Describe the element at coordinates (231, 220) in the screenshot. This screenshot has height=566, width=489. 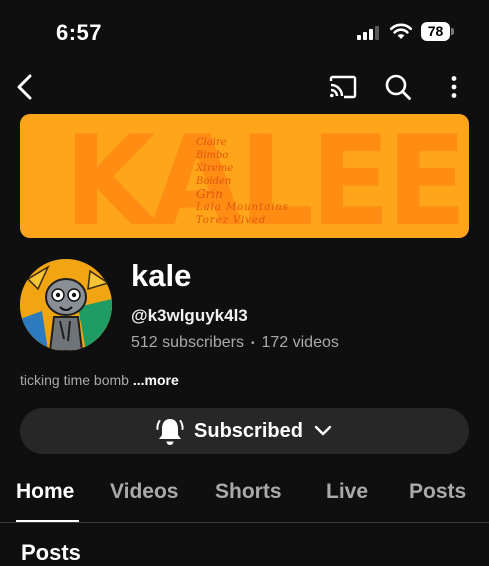
I see `banner-line: Torez Vived` at that location.